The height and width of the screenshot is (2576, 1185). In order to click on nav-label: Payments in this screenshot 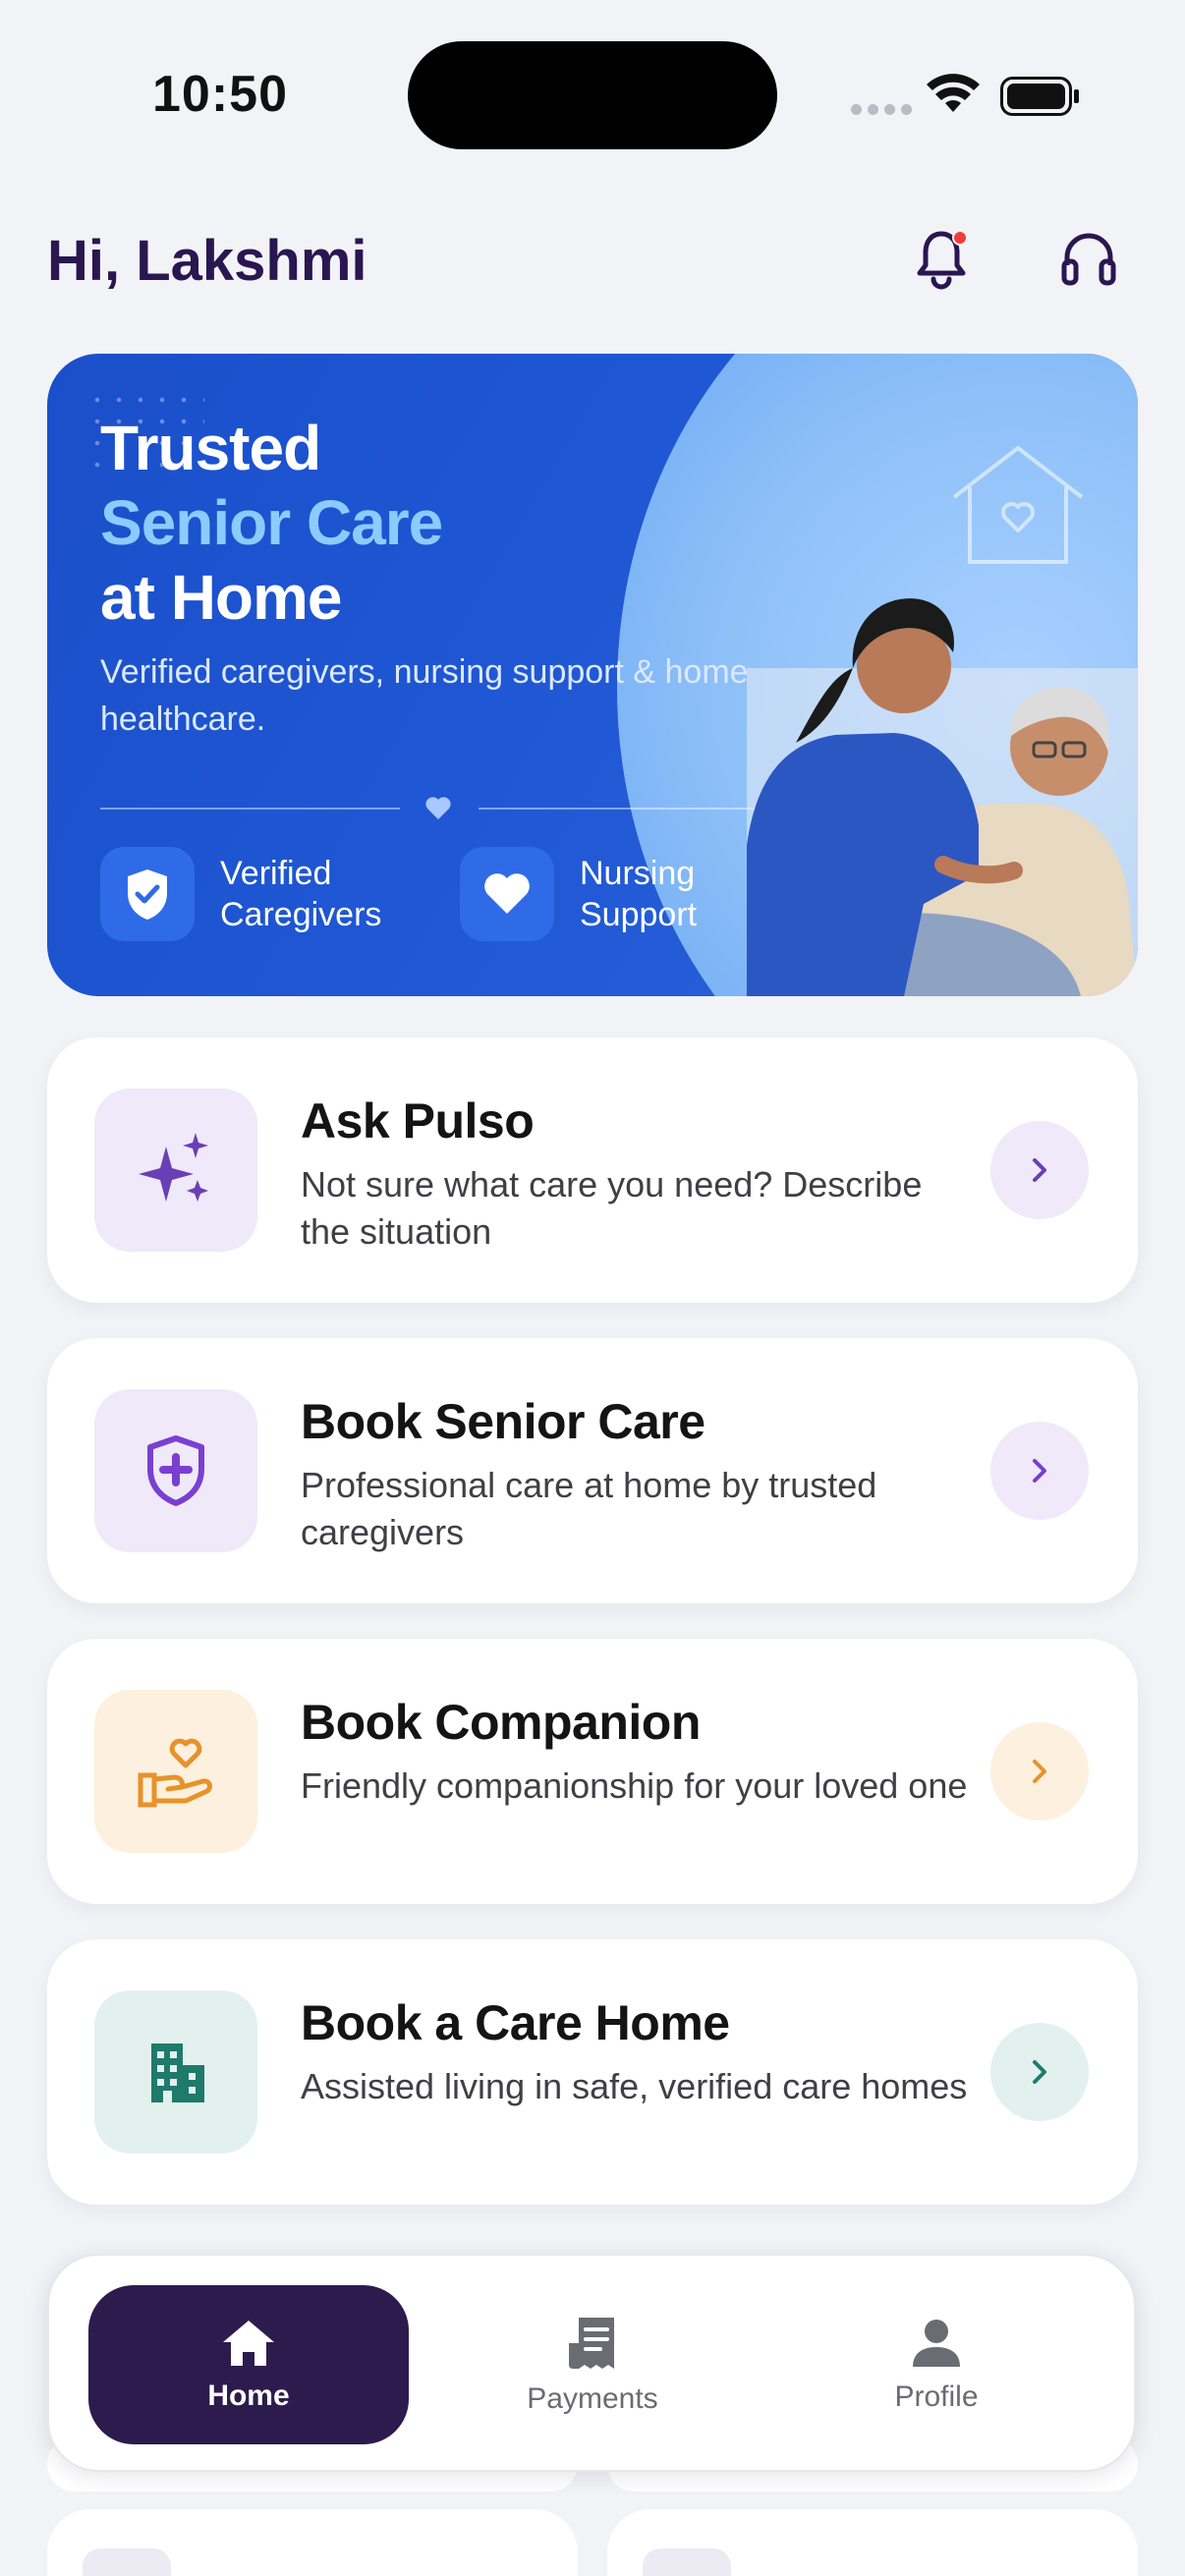, I will do `click(592, 2398)`.